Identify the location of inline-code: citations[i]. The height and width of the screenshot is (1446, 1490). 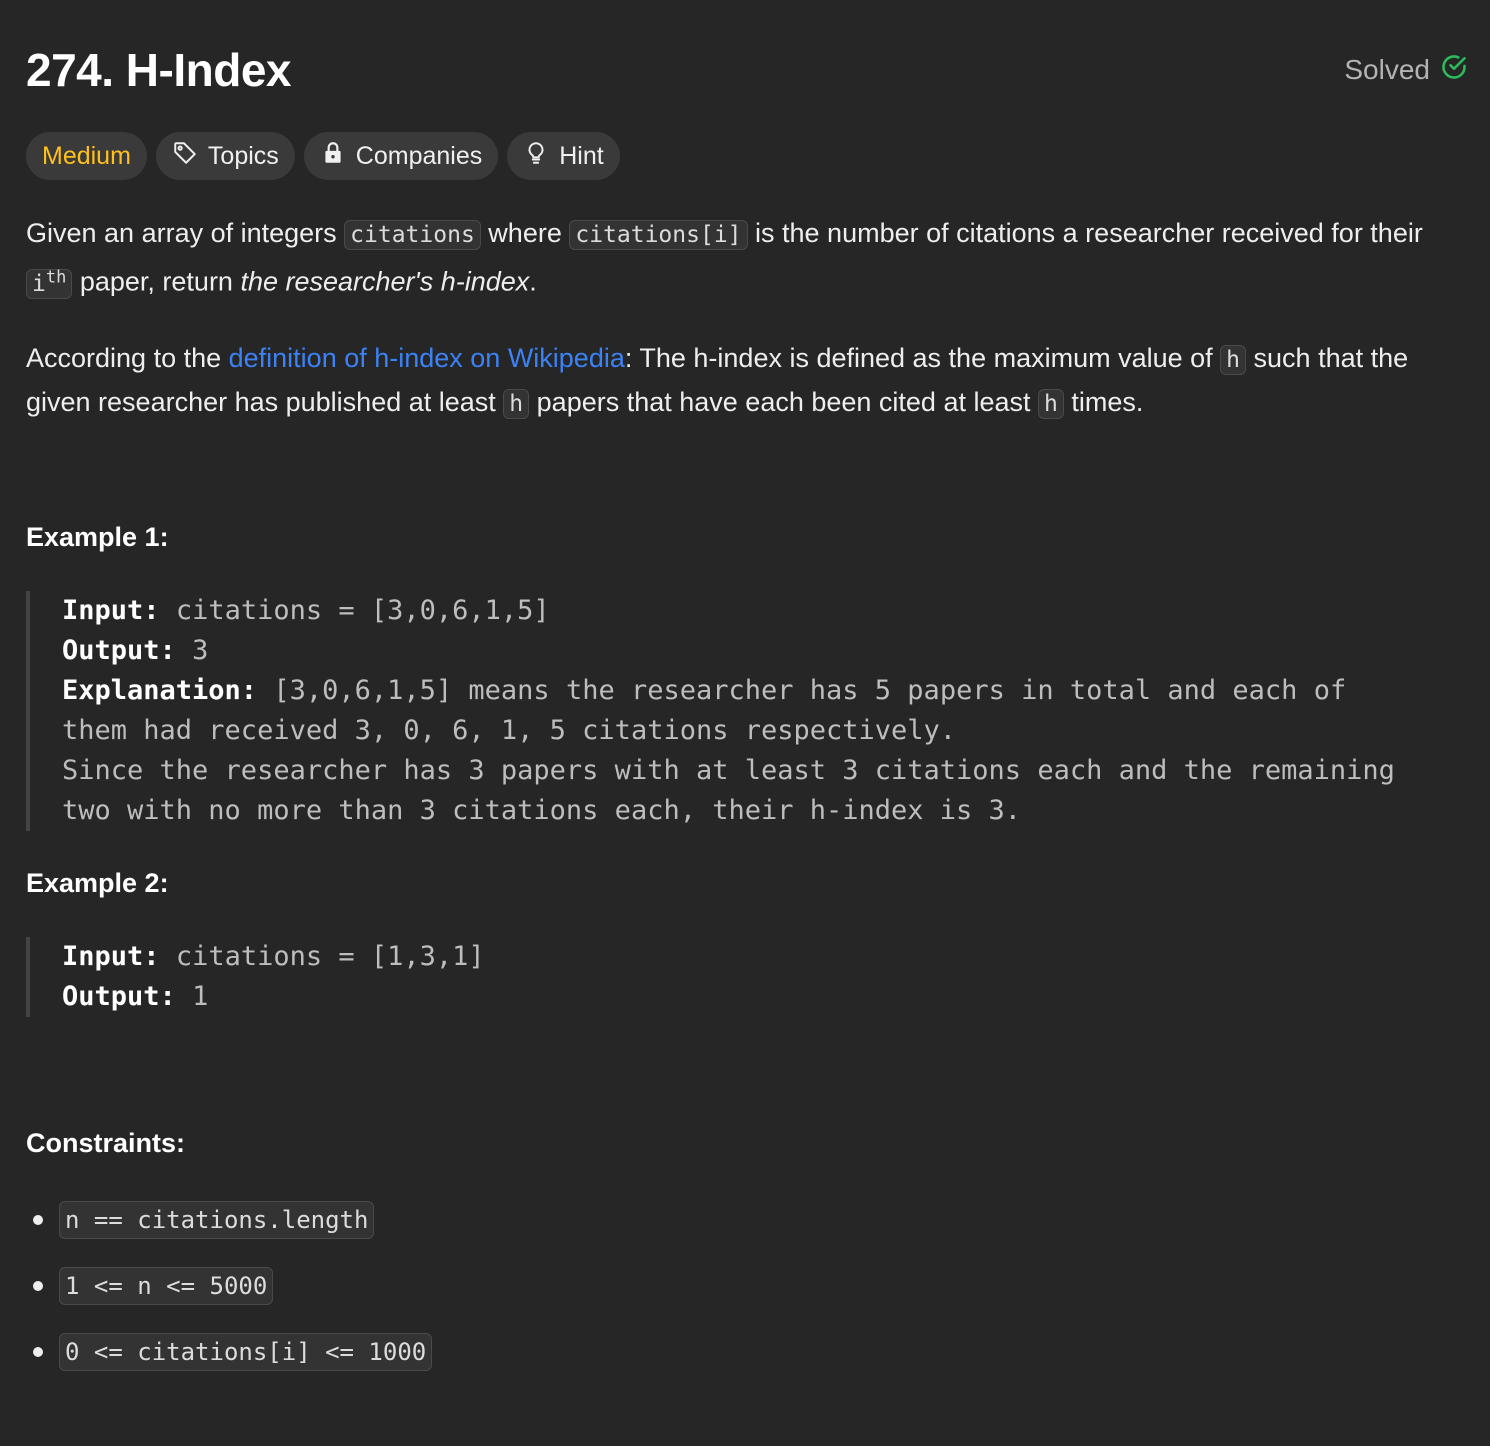
(658, 235).